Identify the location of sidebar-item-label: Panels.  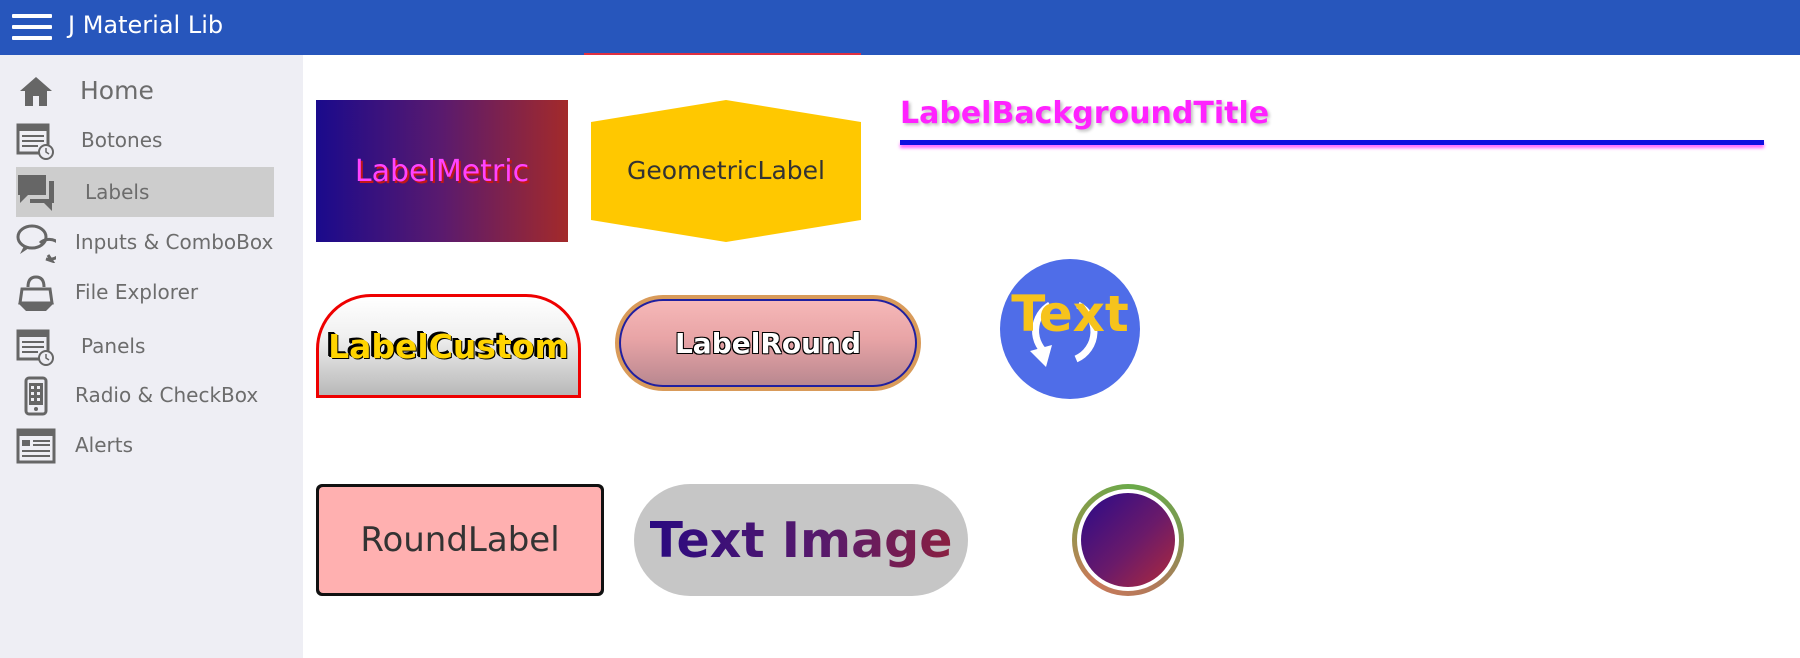
(113, 346).